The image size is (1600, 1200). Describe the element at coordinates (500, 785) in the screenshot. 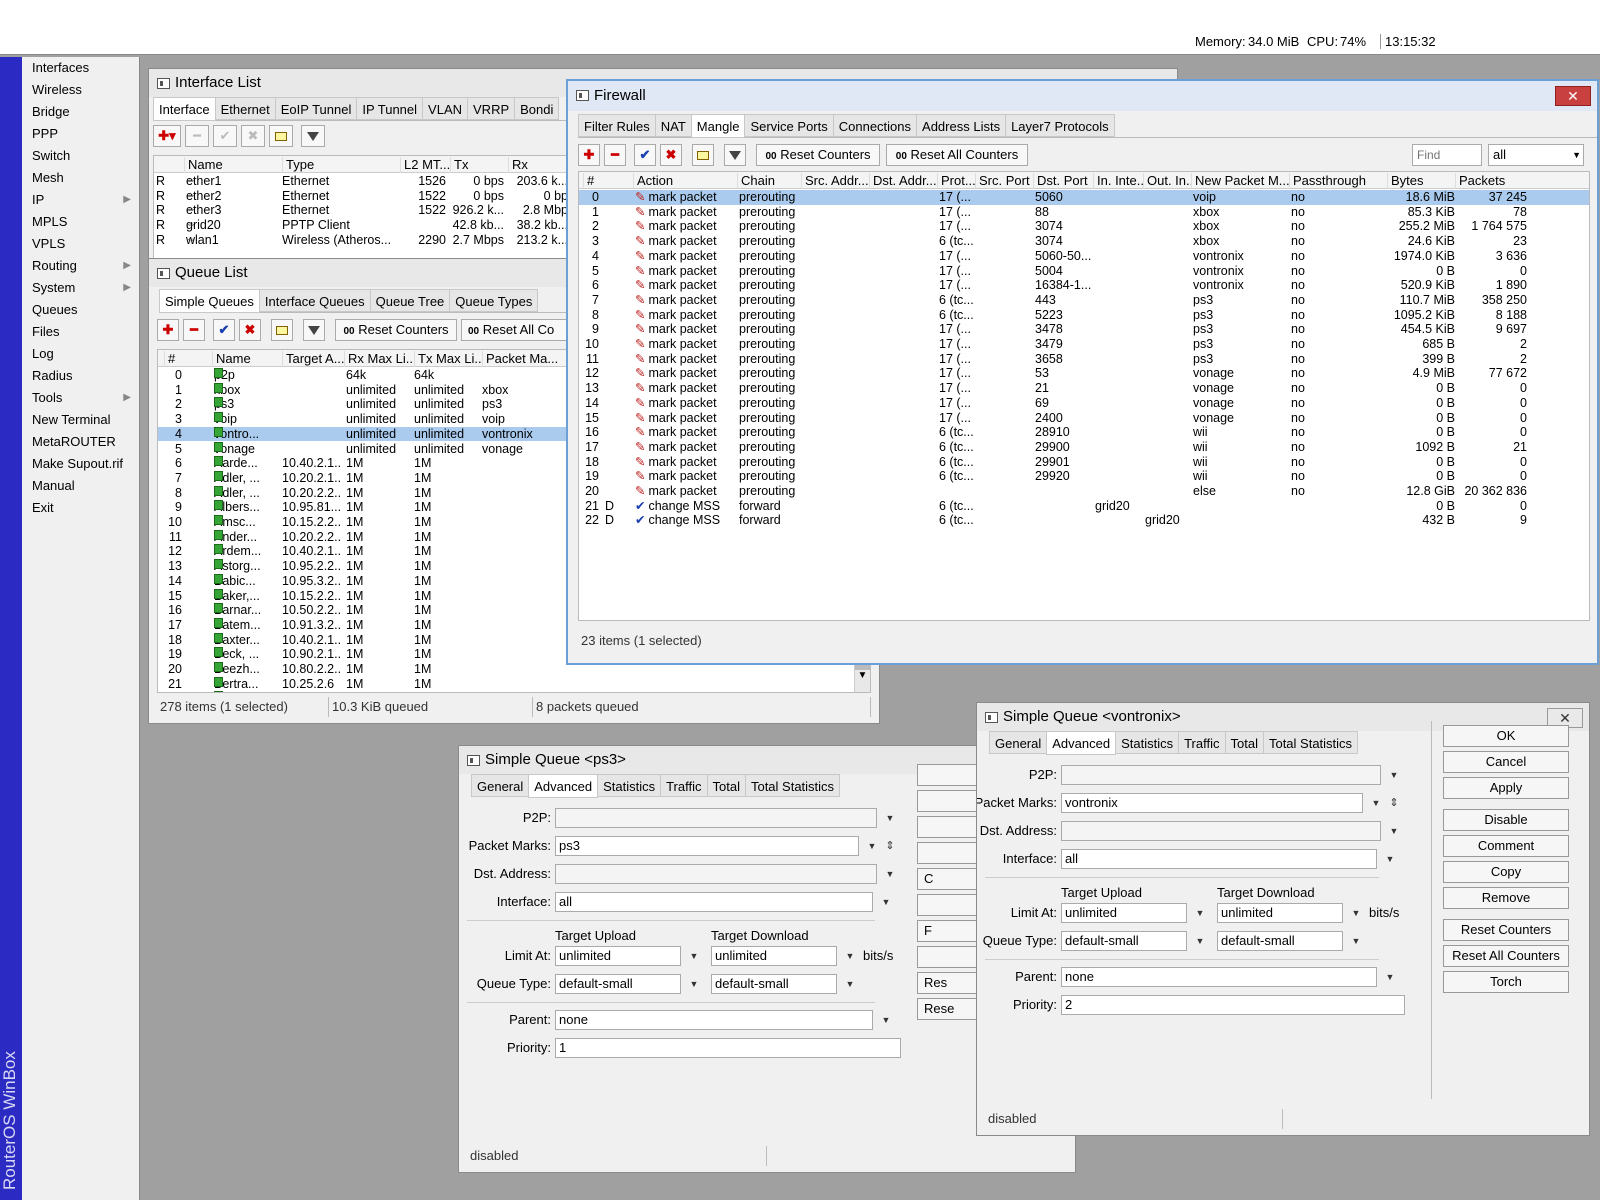

I see `tab-general: General` at that location.